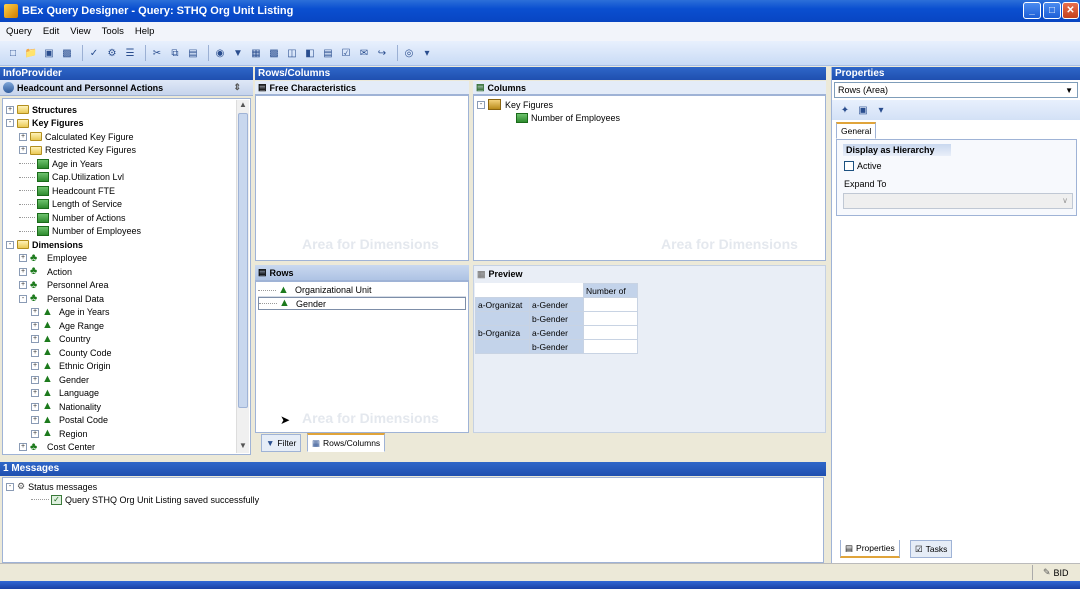 The width and height of the screenshot is (1080, 589). What do you see at coordinates (77, 150) in the screenshot?
I see `tree-item: + Restricted Key Figures` at bounding box center [77, 150].